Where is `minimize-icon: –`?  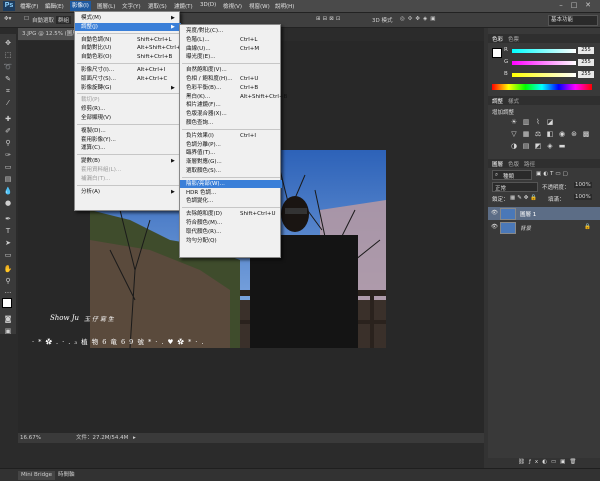
minimize-icon: – is located at coordinates (561, 5).